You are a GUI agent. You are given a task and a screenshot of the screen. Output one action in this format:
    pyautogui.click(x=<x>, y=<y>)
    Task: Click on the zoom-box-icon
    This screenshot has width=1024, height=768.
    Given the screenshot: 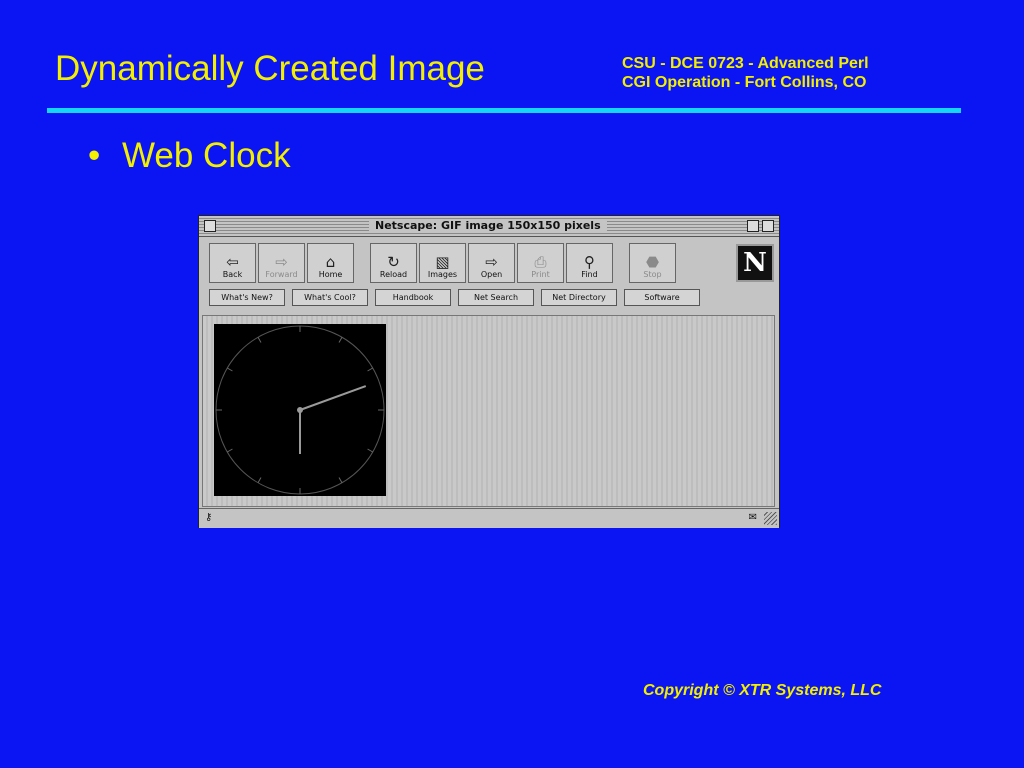 What is the action you would take?
    pyautogui.click(x=753, y=226)
    